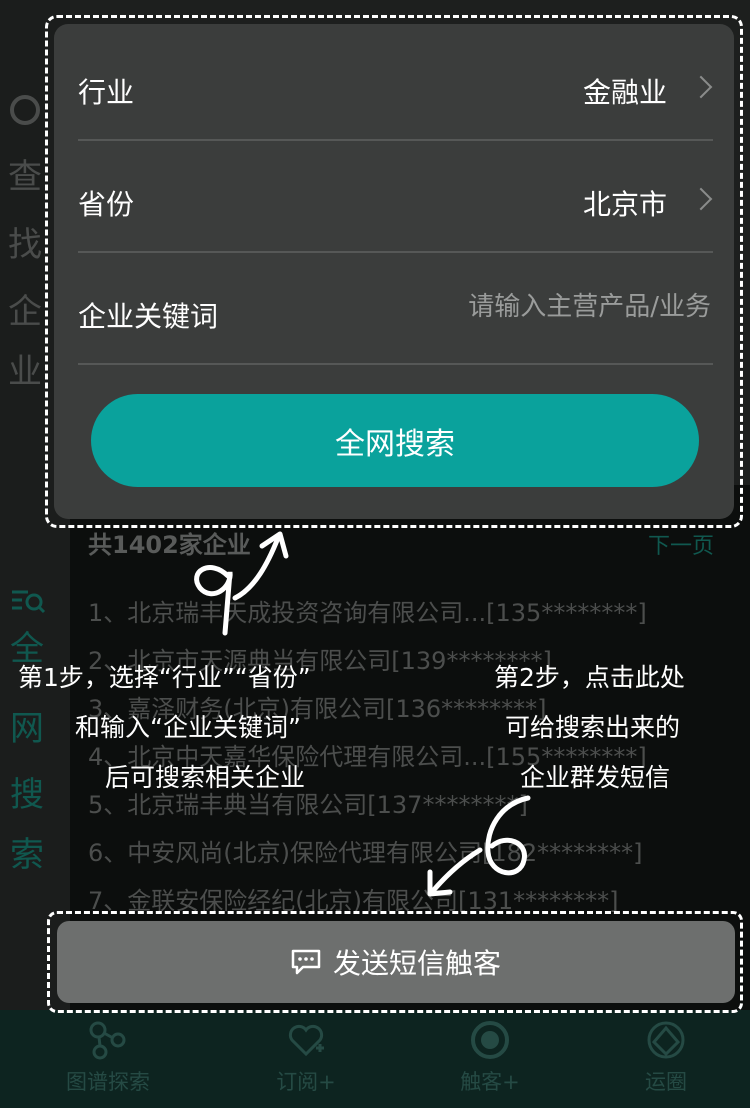 The width and height of the screenshot is (750, 1108). Describe the element at coordinates (107, 1040) in the screenshot. I see `graph-icon` at that location.